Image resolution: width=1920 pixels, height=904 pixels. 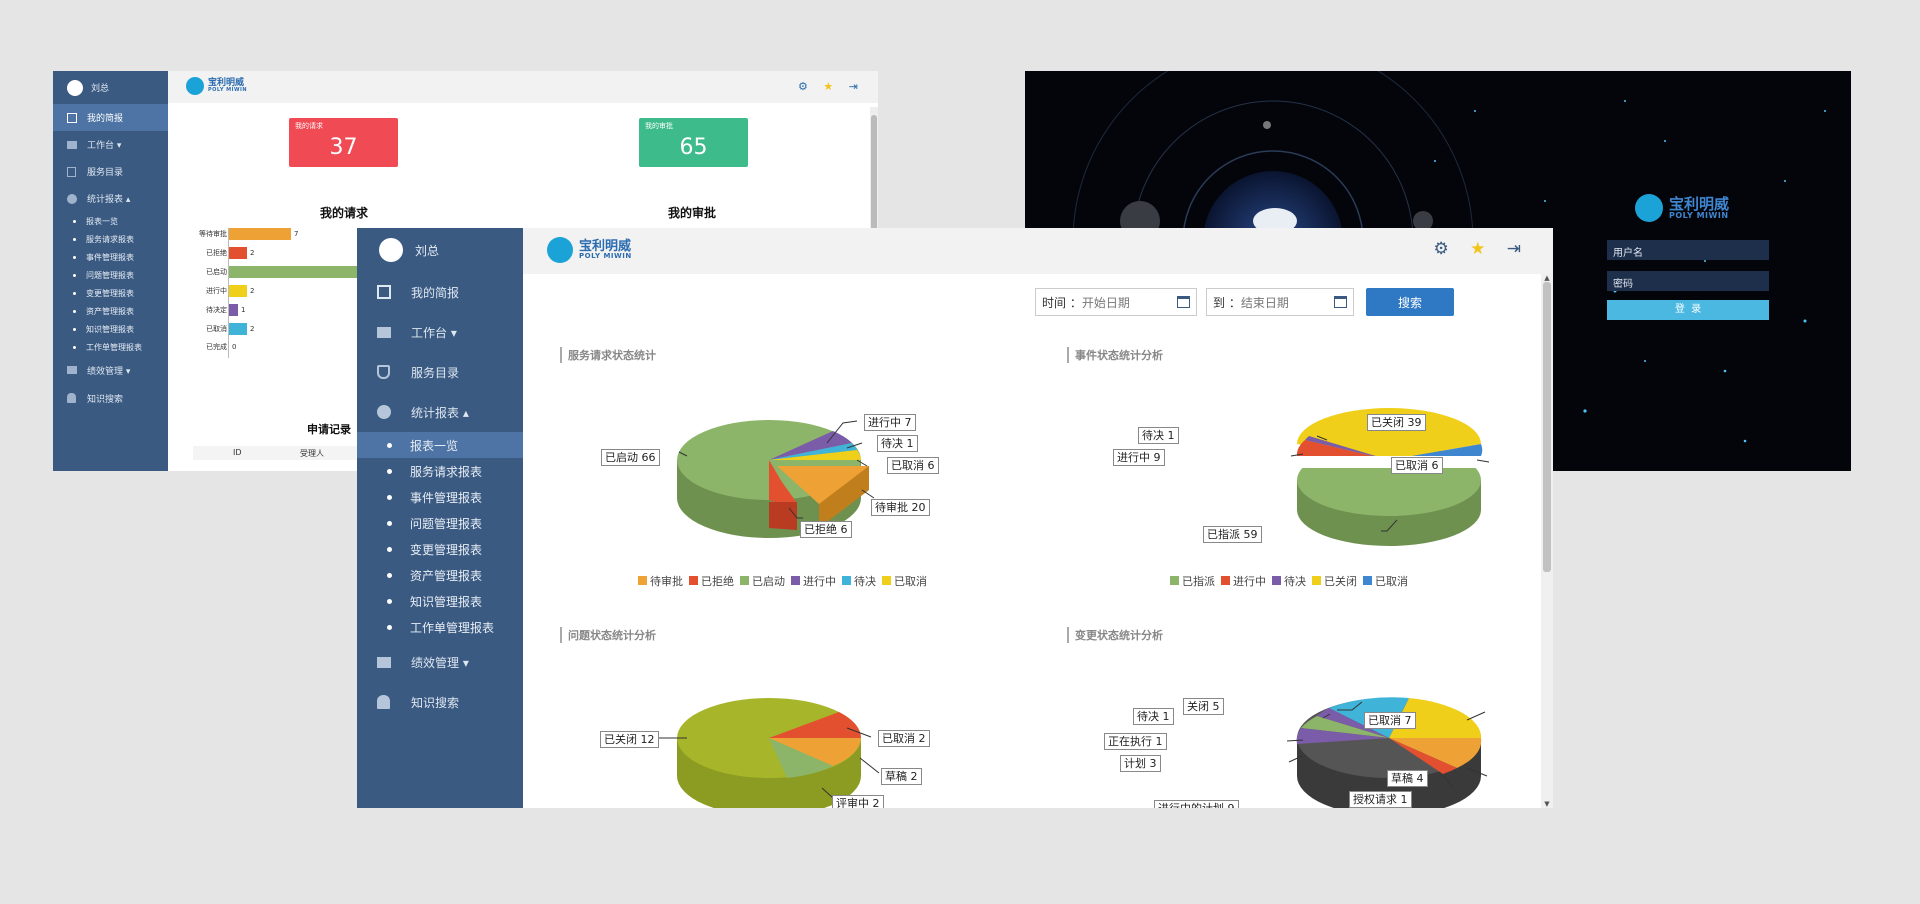 I want to click on pie-label: 已拒绝 6, so click(x=826, y=529).